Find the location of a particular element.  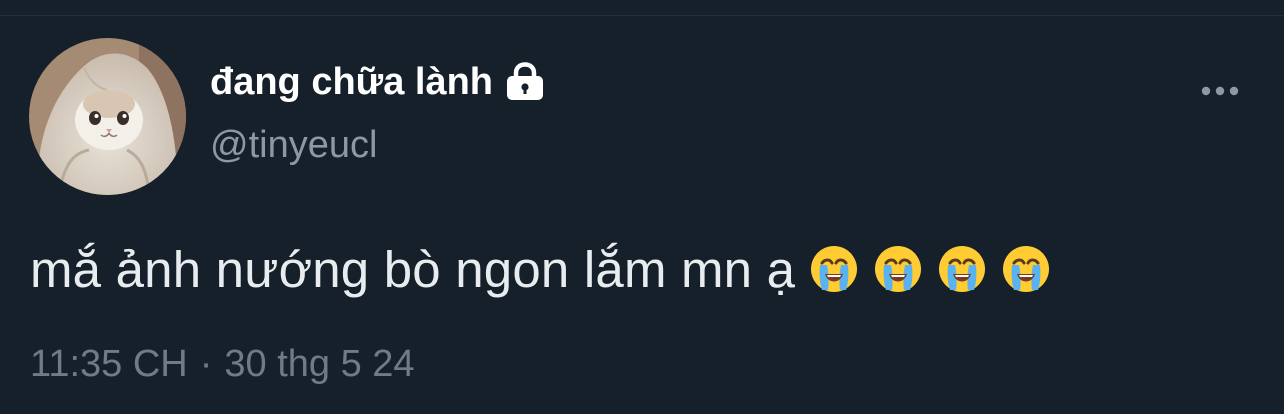

handle: @tinyeucl is located at coordinates (293, 145).